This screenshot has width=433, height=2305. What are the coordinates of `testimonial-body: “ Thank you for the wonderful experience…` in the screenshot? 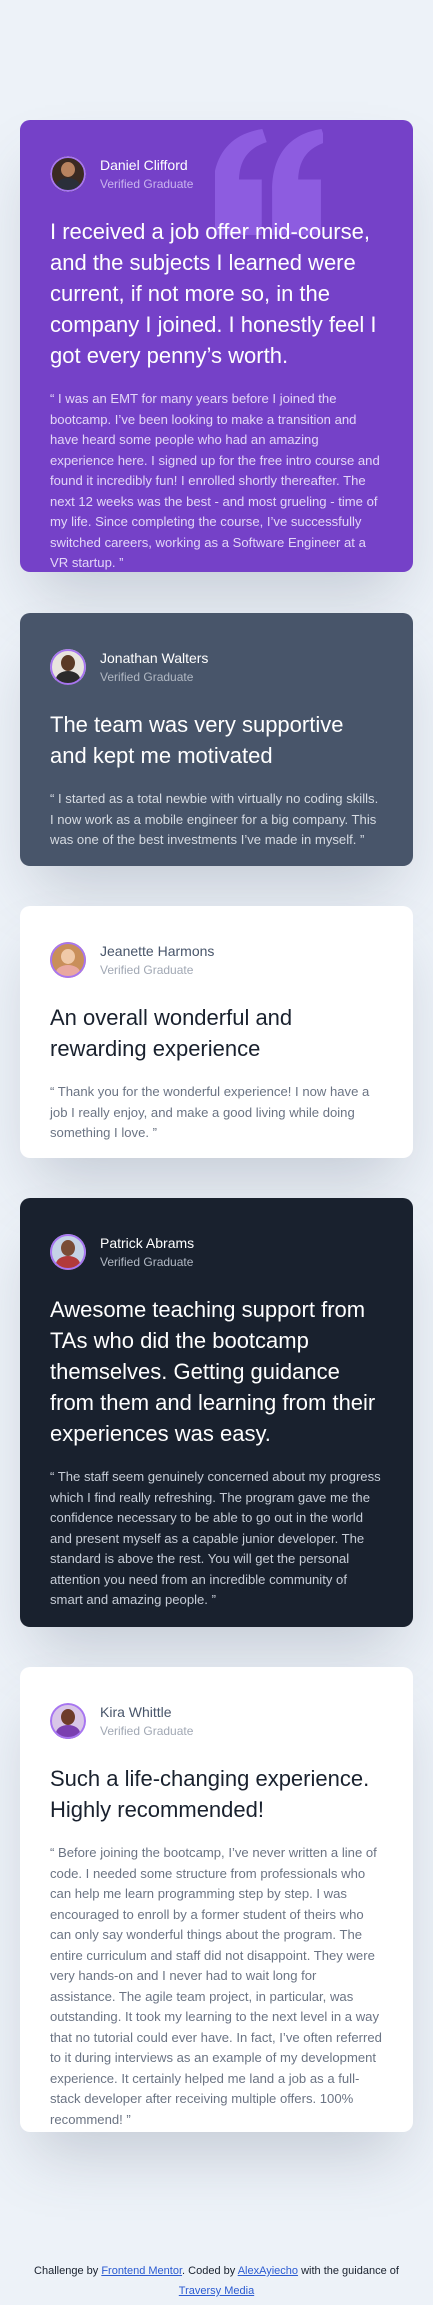 It's located at (210, 1112).